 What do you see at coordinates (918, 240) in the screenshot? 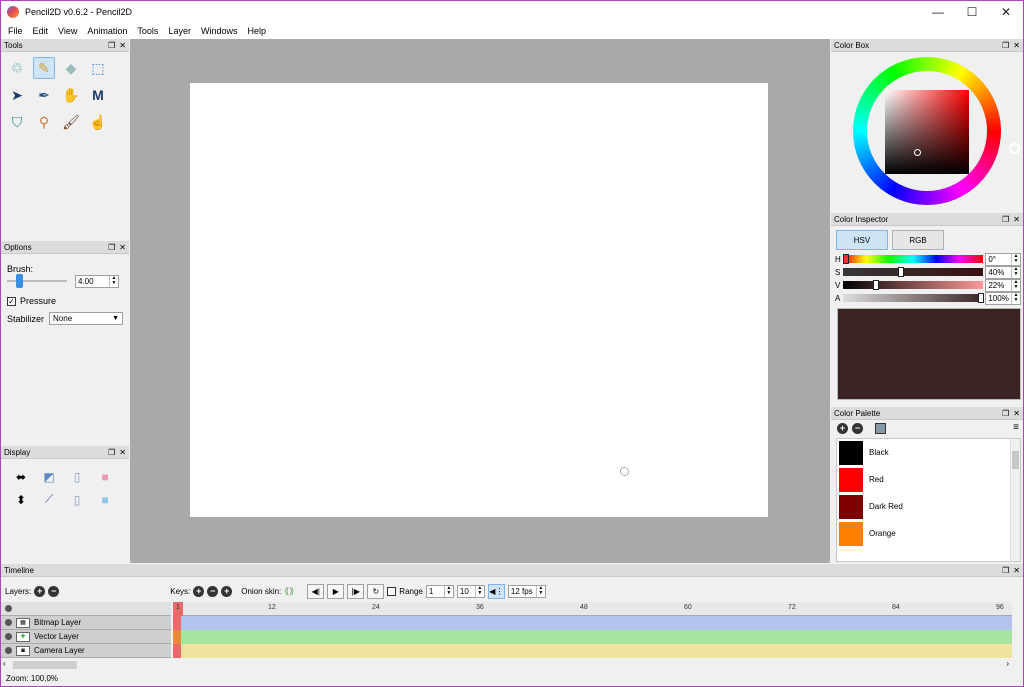
I see `rgb-mode-button: RGB` at bounding box center [918, 240].